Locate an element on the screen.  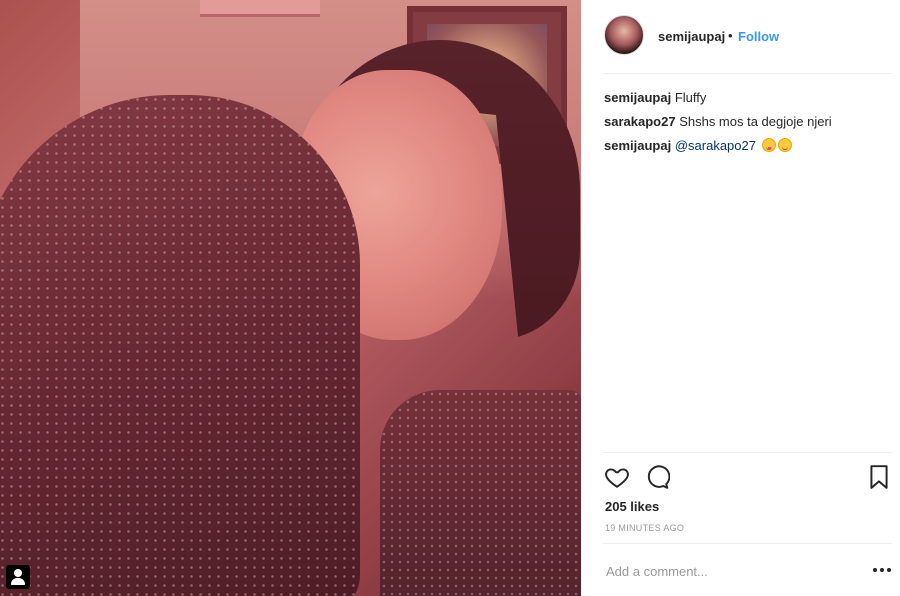
avatar is located at coordinates (624, 35).